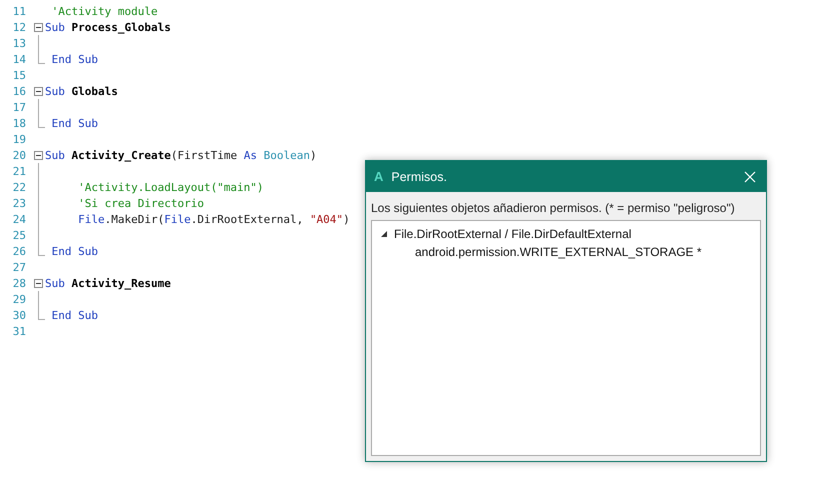 Image resolution: width=816 pixels, height=496 pixels. Describe the element at coordinates (19, 219) in the screenshot. I see `line-number: 24` at that location.